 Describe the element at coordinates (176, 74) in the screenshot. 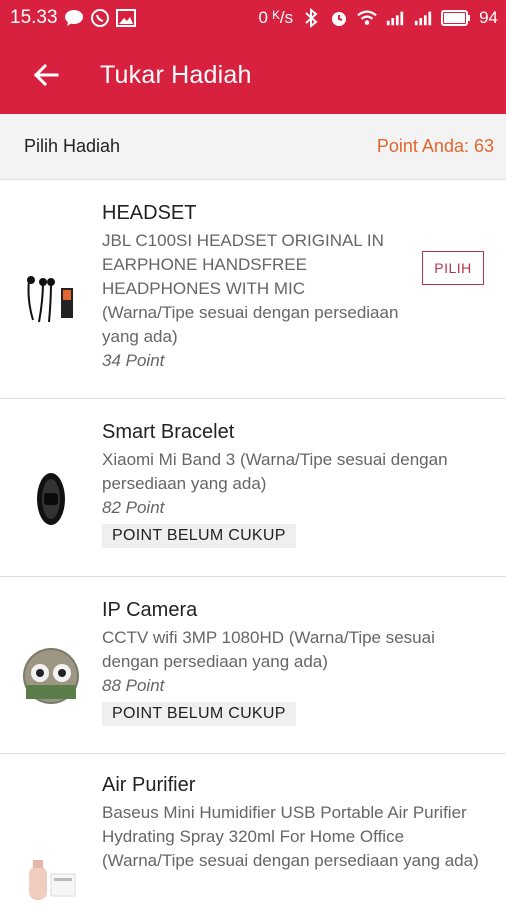

I see `page-title: Tukar Hadiah` at that location.